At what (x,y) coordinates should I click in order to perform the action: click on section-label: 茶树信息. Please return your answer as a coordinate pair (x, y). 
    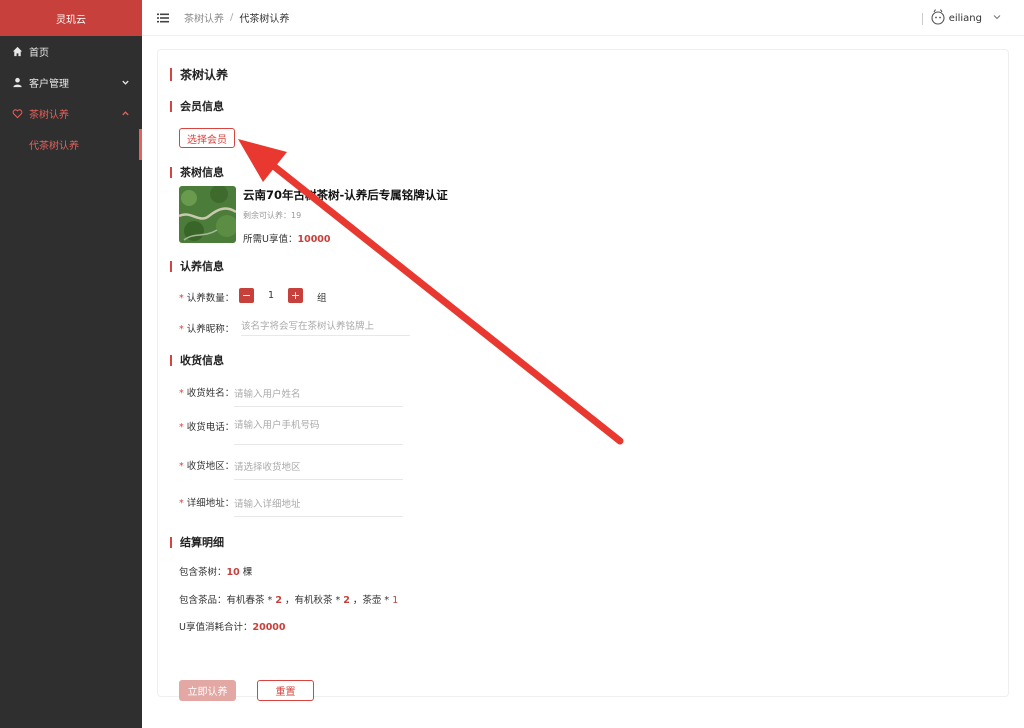
    Looking at the image, I should click on (202, 172).